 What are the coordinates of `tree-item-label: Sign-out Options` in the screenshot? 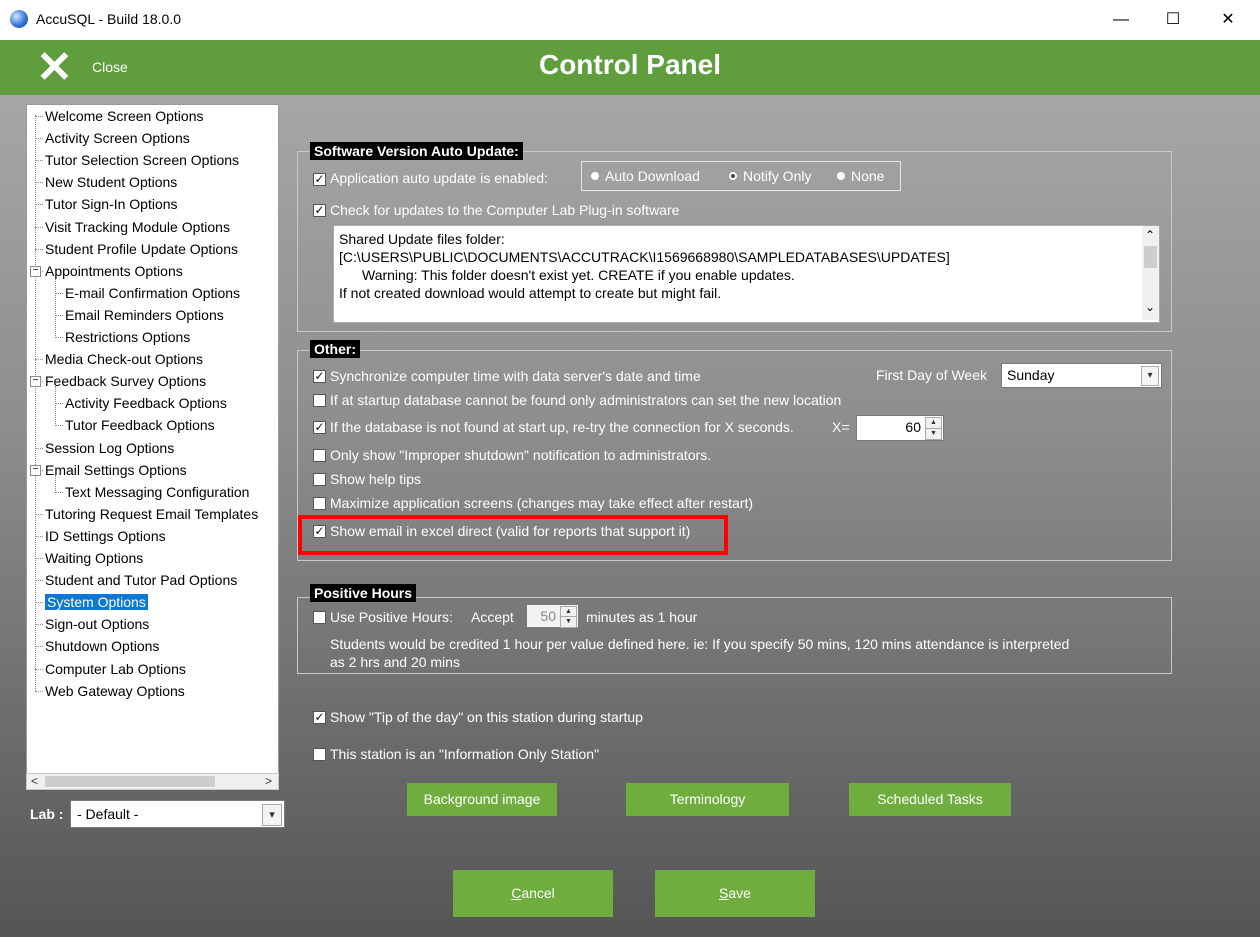 It's located at (97, 624).